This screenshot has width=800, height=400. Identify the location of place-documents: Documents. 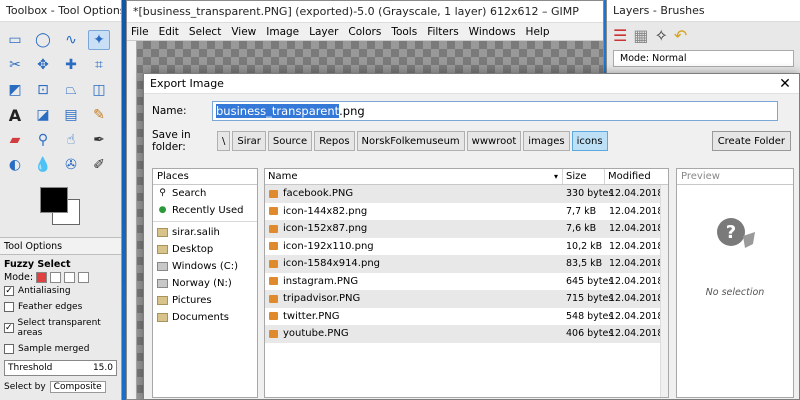
(205, 317).